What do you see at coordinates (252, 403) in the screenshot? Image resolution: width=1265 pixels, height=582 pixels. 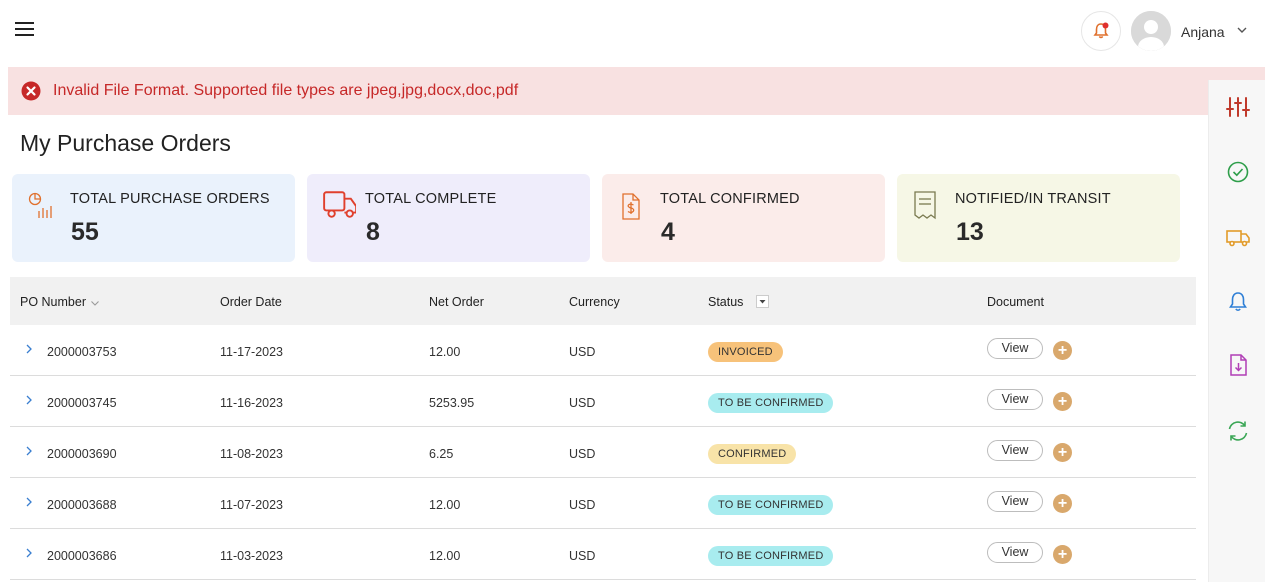 I see `order-date: 11-16-2023` at bounding box center [252, 403].